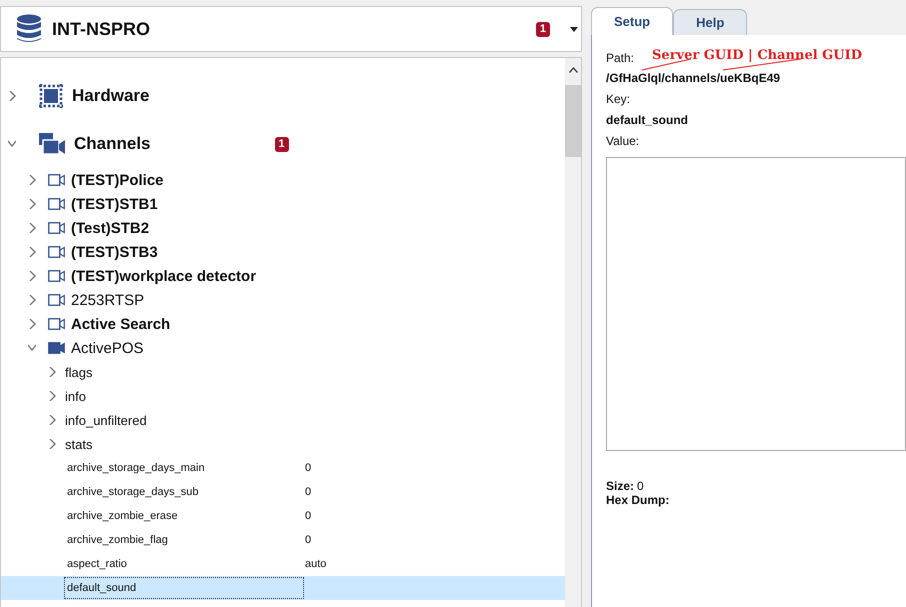  I want to click on folder-label: flags, so click(78, 372).